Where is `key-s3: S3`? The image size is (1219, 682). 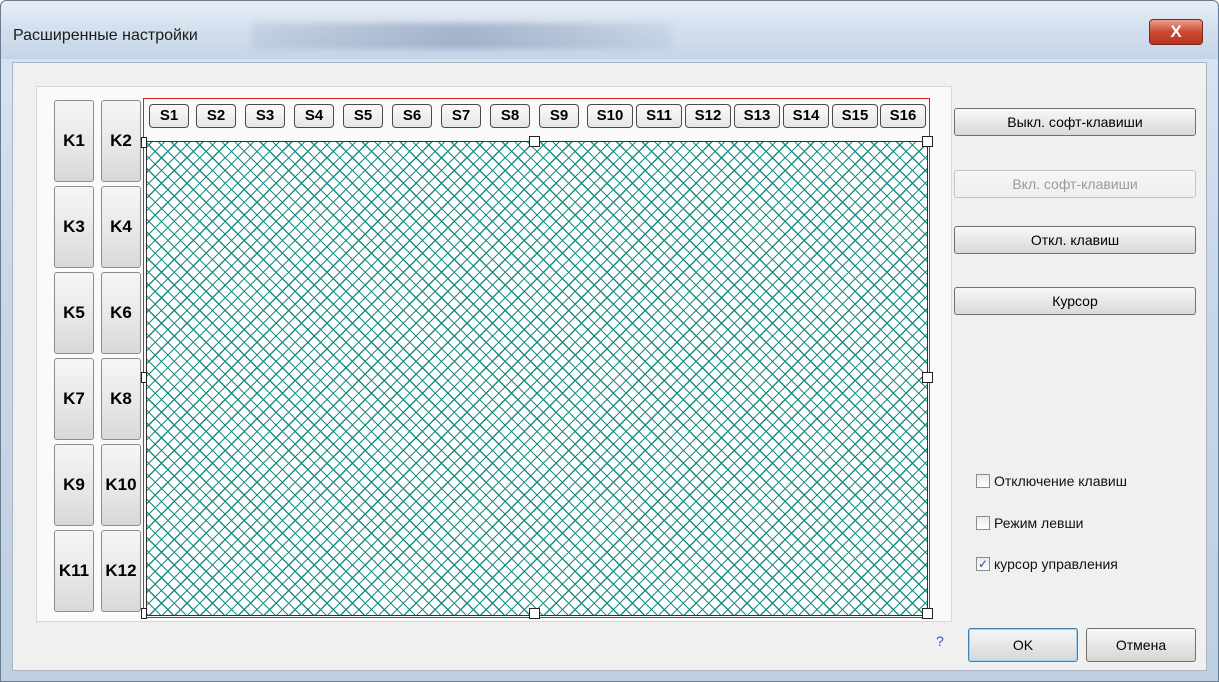 key-s3: S3 is located at coordinates (265, 116).